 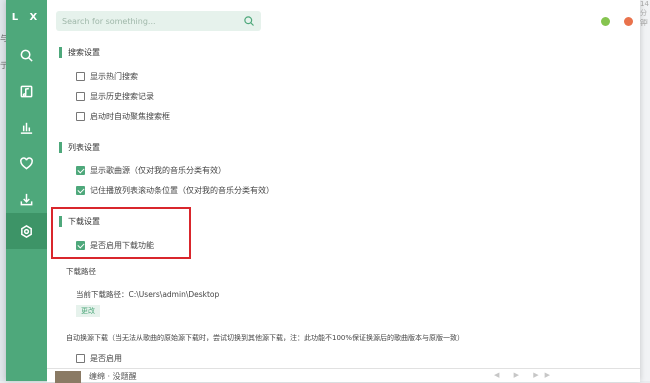 I want to click on sidebar-item-search, so click(x=26, y=55).